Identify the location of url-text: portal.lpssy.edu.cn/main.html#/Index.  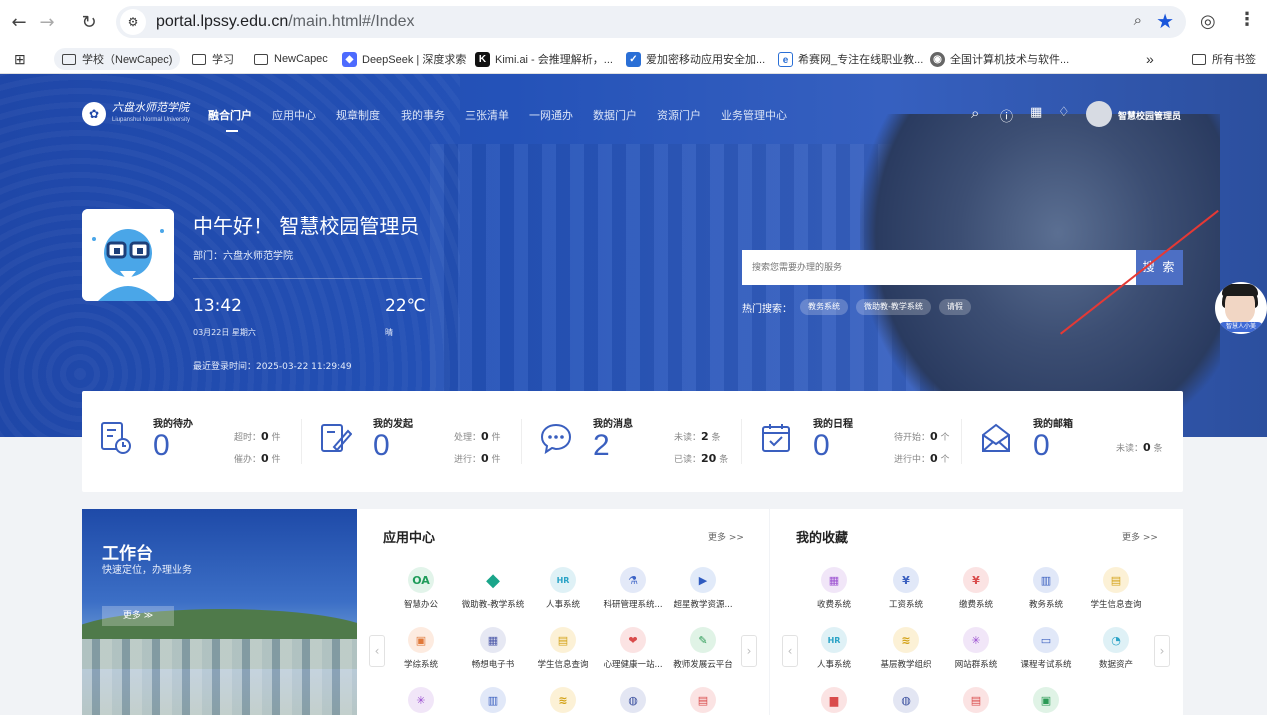
(285, 22).